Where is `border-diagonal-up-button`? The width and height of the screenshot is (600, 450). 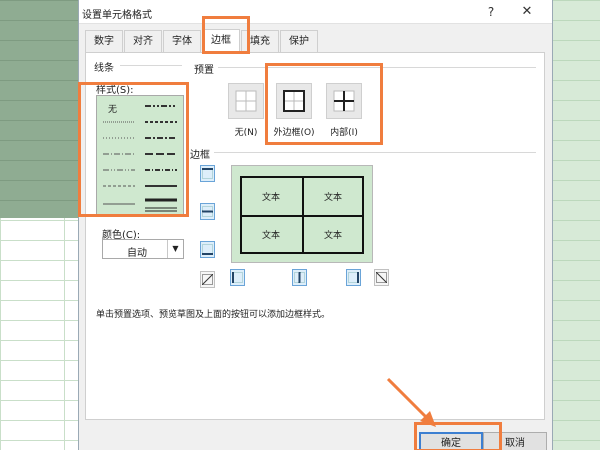 border-diagonal-up-button is located at coordinates (207, 279).